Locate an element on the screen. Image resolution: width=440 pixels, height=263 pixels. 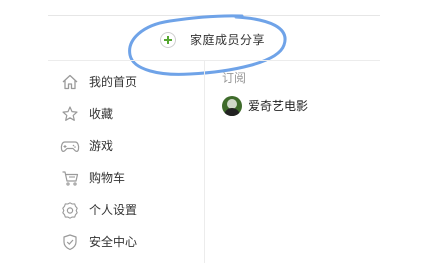
sidebar-item-security: 安全中心 is located at coordinates (130, 242).